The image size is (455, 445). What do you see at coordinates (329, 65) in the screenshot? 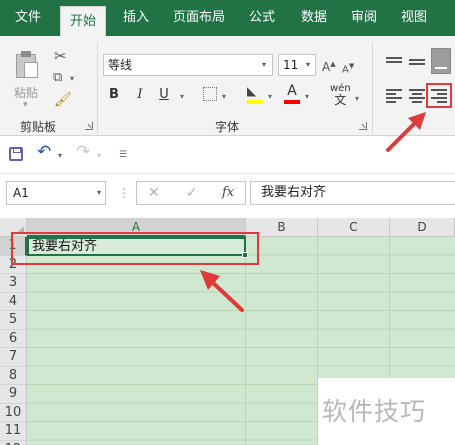
I see `increase-font-icon: A▲` at bounding box center [329, 65].